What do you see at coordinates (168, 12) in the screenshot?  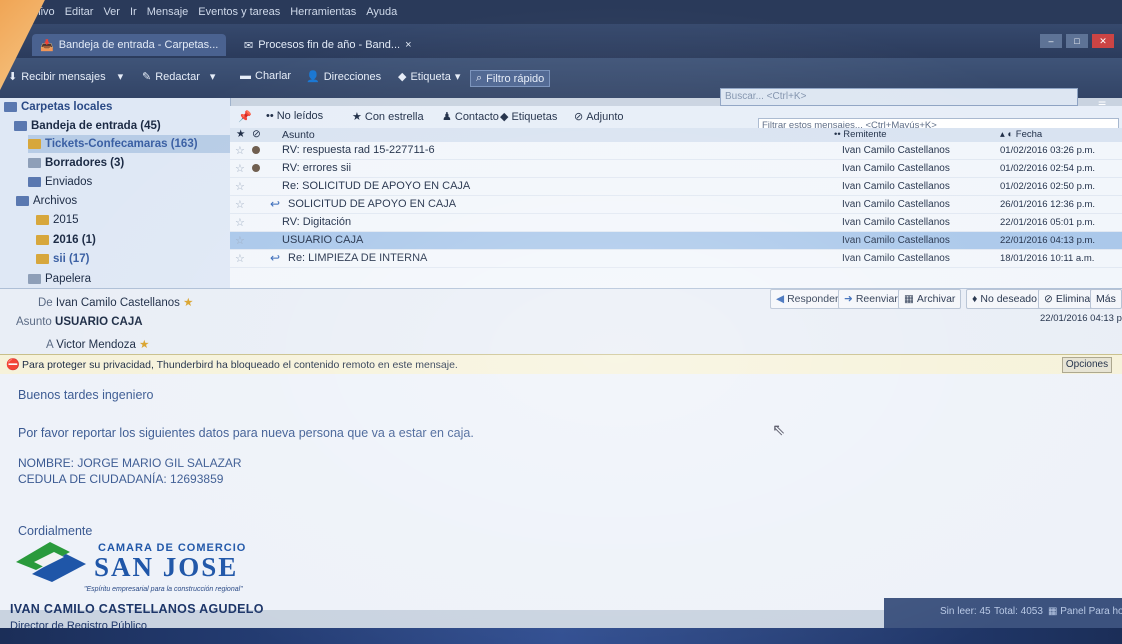 I see `menu-mensaje: Mensaje` at bounding box center [168, 12].